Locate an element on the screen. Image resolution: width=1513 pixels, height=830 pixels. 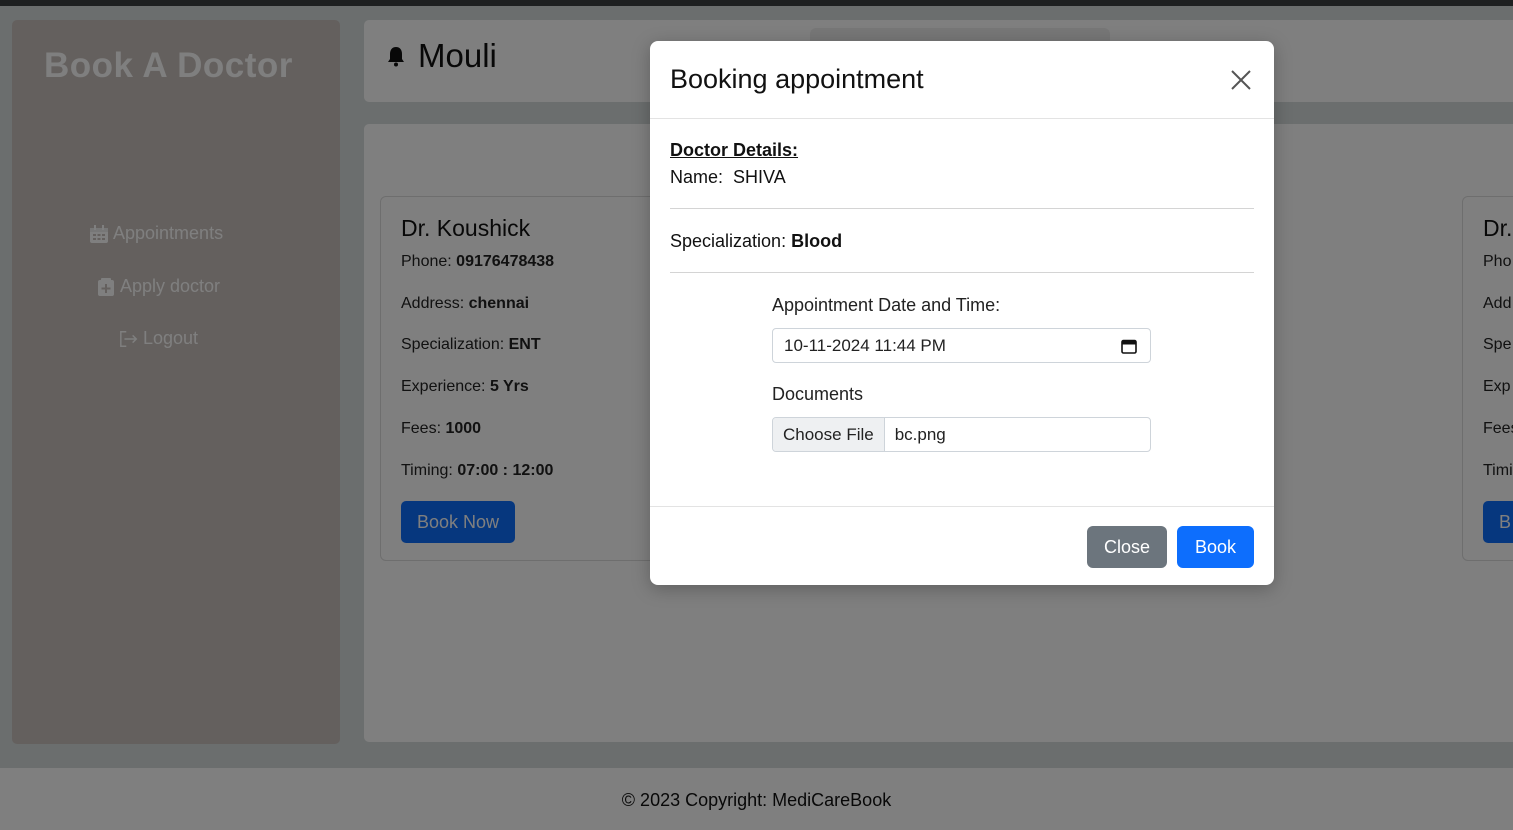
doctor-name-value: SHIVA is located at coordinates (759, 177).